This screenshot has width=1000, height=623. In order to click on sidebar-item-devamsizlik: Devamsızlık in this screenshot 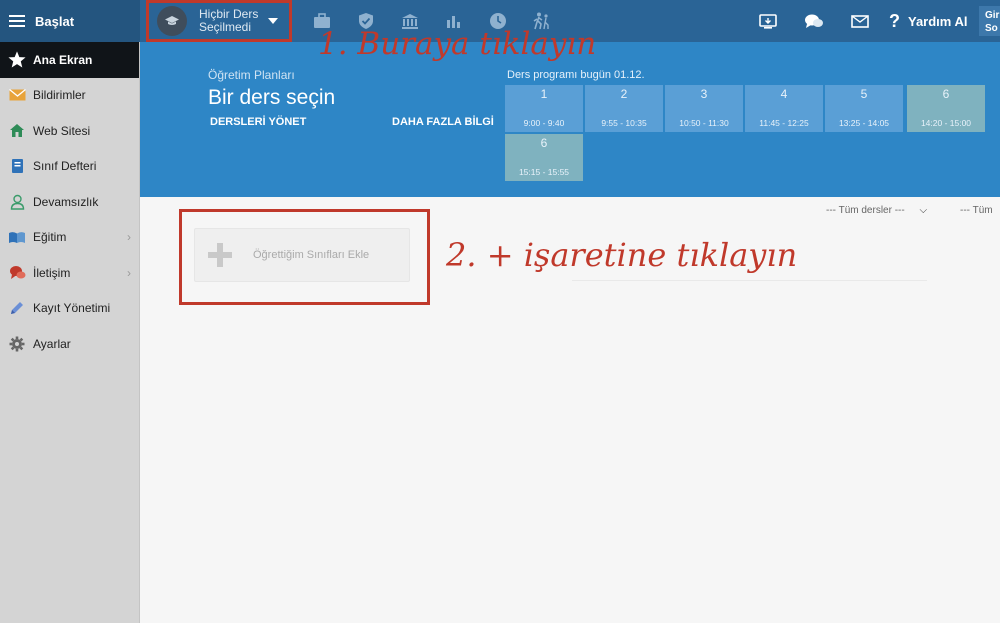, I will do `click(69, 202)`.